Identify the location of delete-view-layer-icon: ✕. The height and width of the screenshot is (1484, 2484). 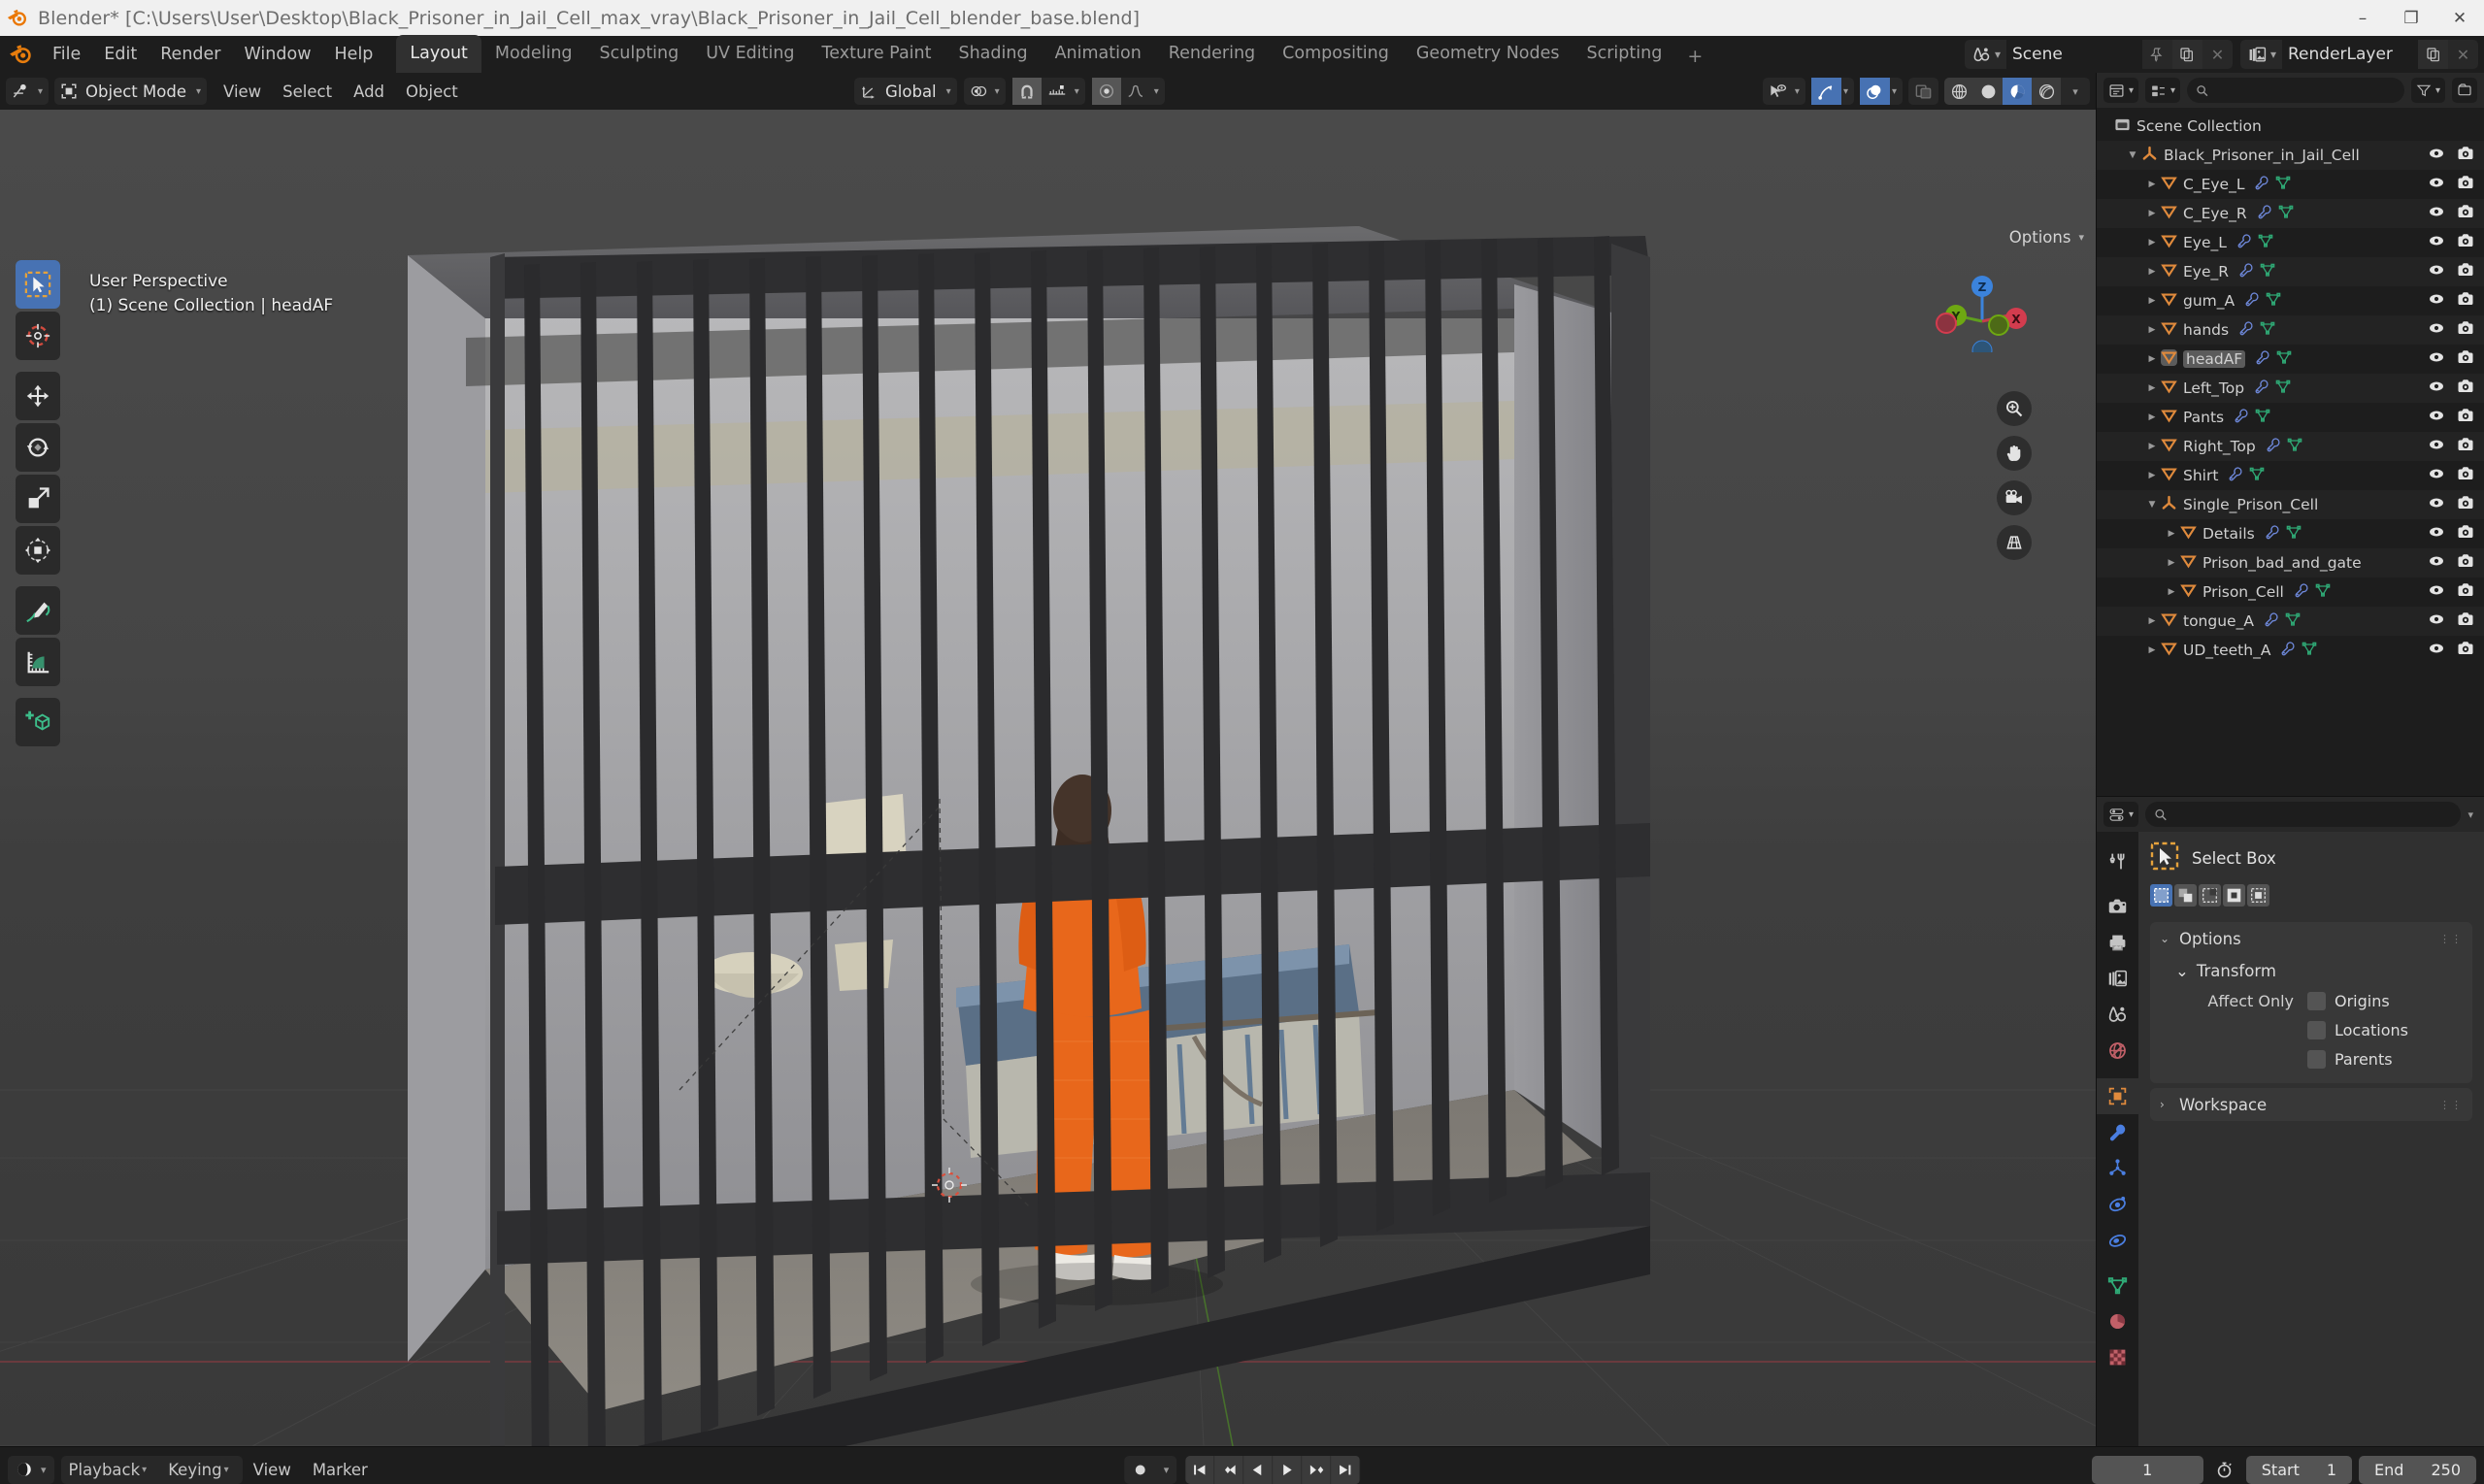
(2463, 54).